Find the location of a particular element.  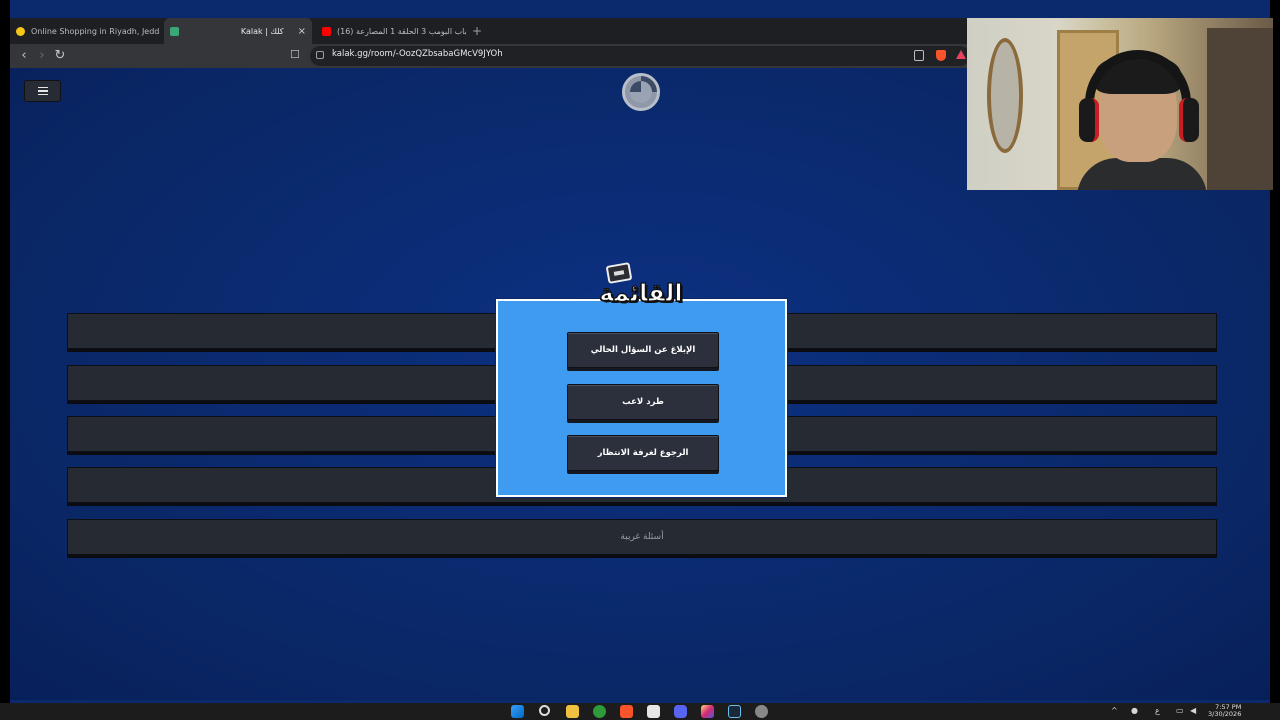

shopping-favicon-icon is located at coordinates (20, 31).